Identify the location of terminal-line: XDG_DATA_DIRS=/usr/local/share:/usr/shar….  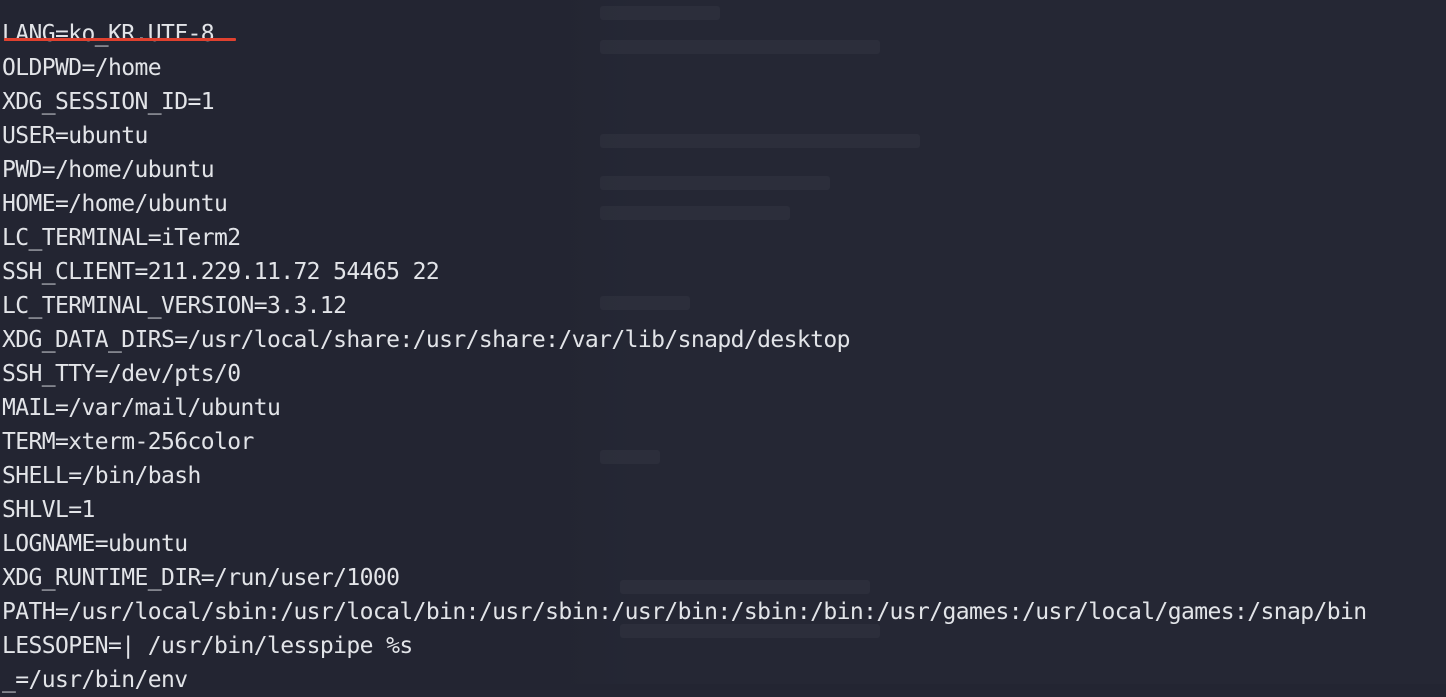
(426, 340).